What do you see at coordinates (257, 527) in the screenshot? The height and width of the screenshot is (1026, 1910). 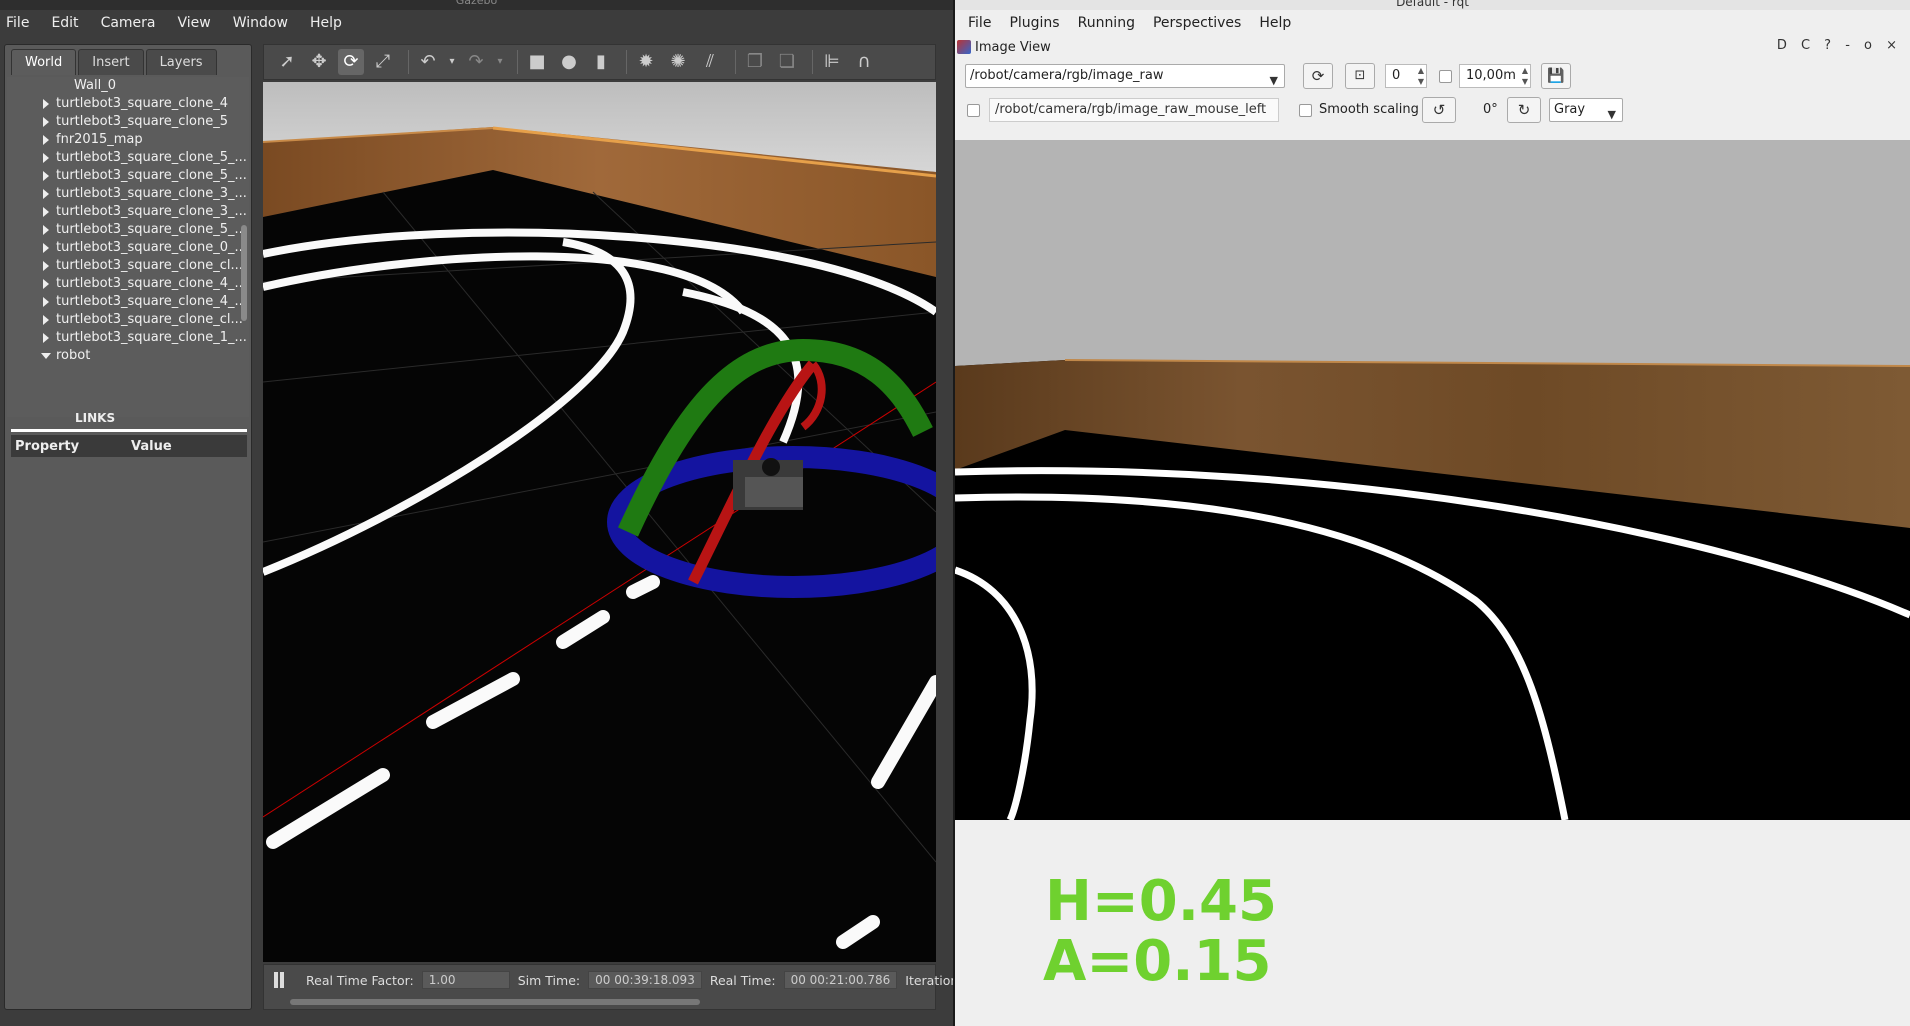 I see `panel-splitter` at bounding box center [257, 527].